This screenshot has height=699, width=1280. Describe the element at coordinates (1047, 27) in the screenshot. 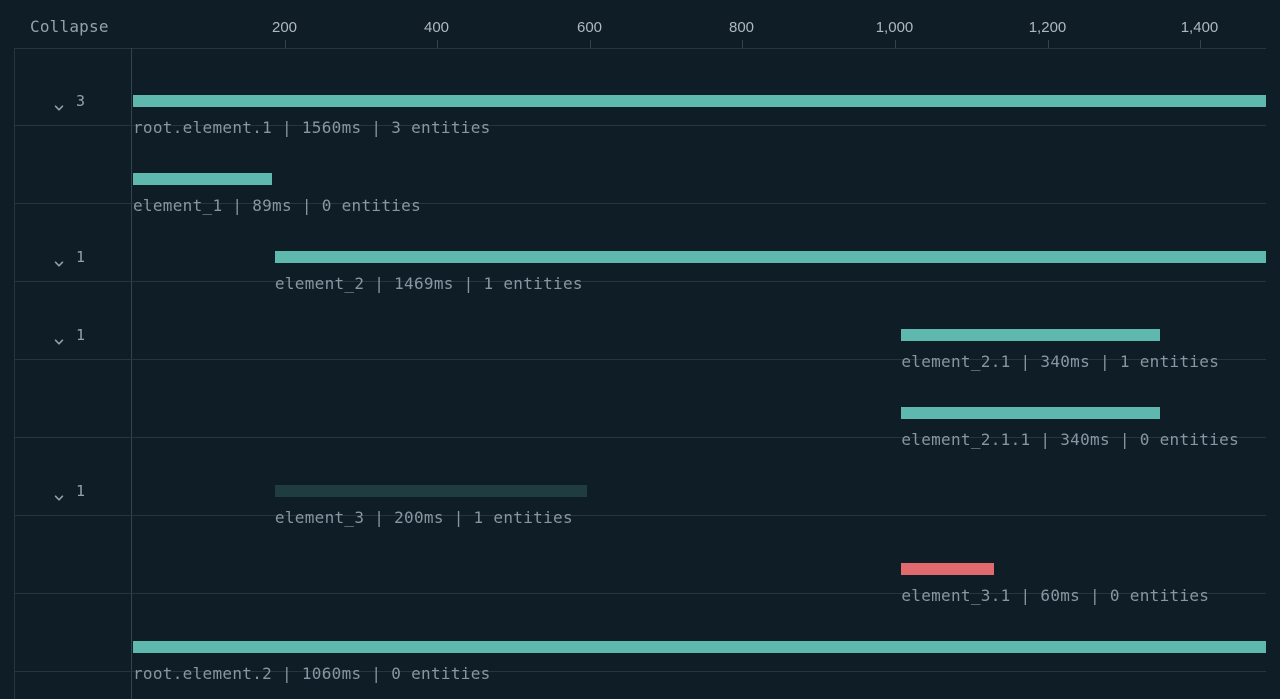

I see `axis-tick-label: 1,200` at that location.